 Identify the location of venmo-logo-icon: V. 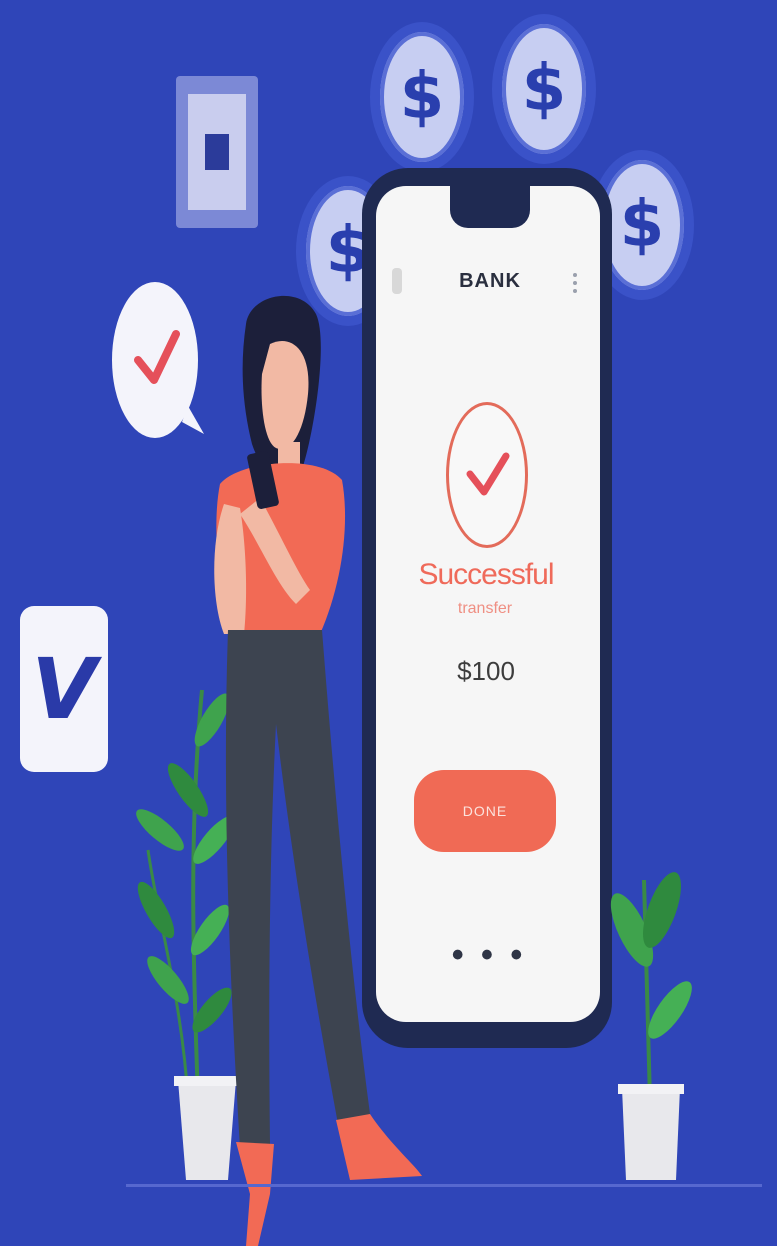
(64, 689).